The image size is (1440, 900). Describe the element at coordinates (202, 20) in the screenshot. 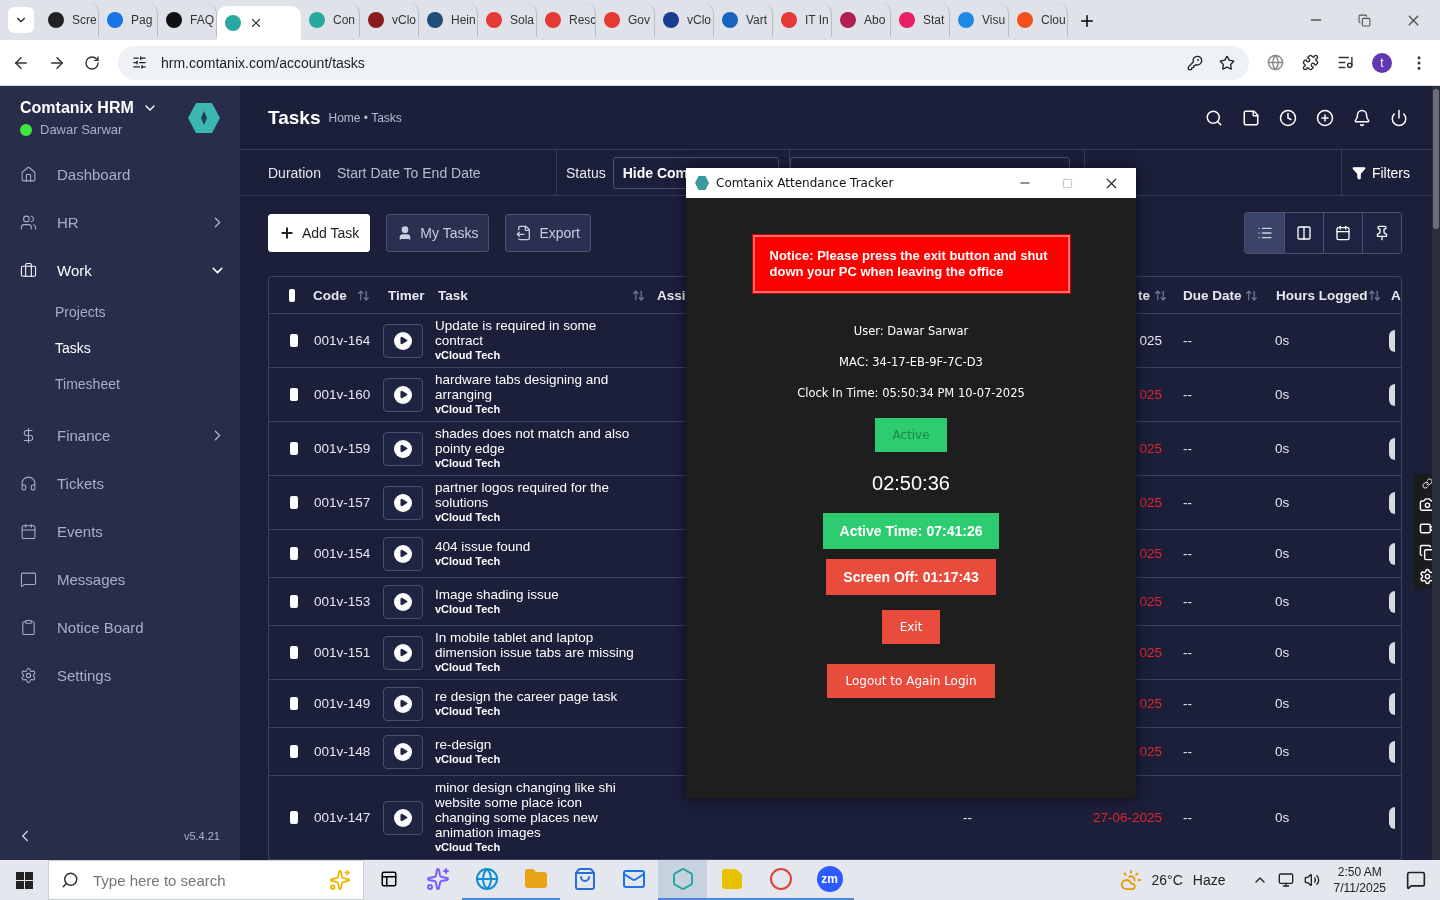

I see `tab-title: FAQ` at that location.